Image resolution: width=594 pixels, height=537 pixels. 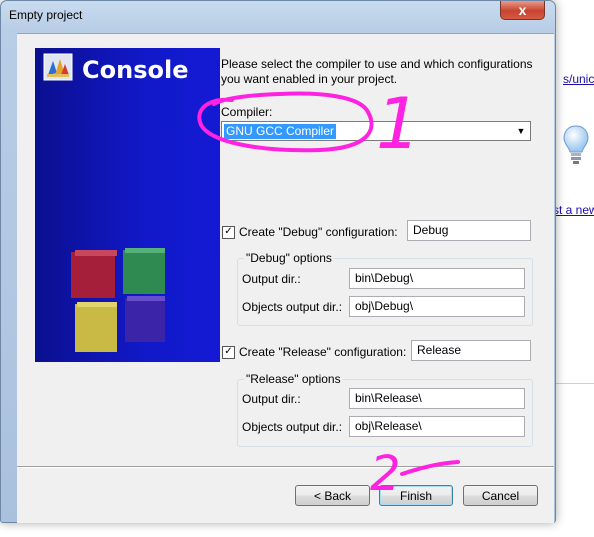 I want to click on back-button: < Back, so click(x=332, y=495).